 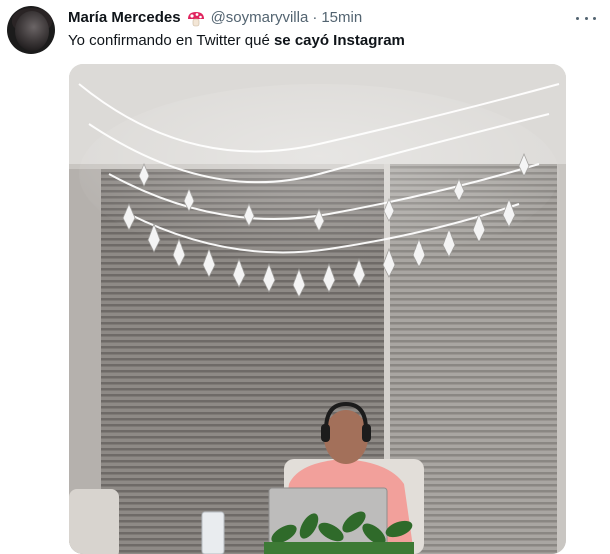 I want to click on tweet-header: María Mercedes @soymaryvilla · 15min, so click(x=215, y=18).